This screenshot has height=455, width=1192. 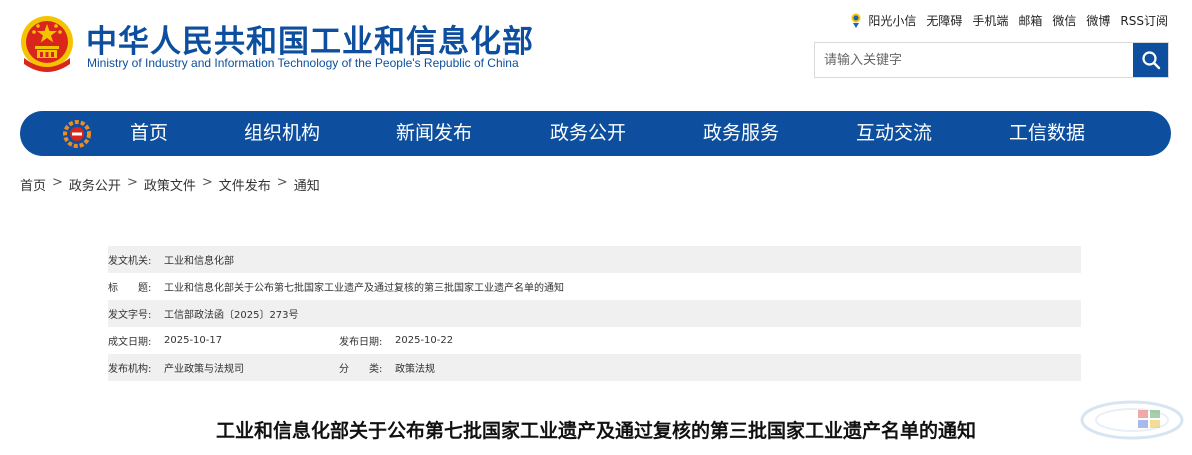 I want to click on nav-government-affairs: 政务公开, so click(x=588, y=133).